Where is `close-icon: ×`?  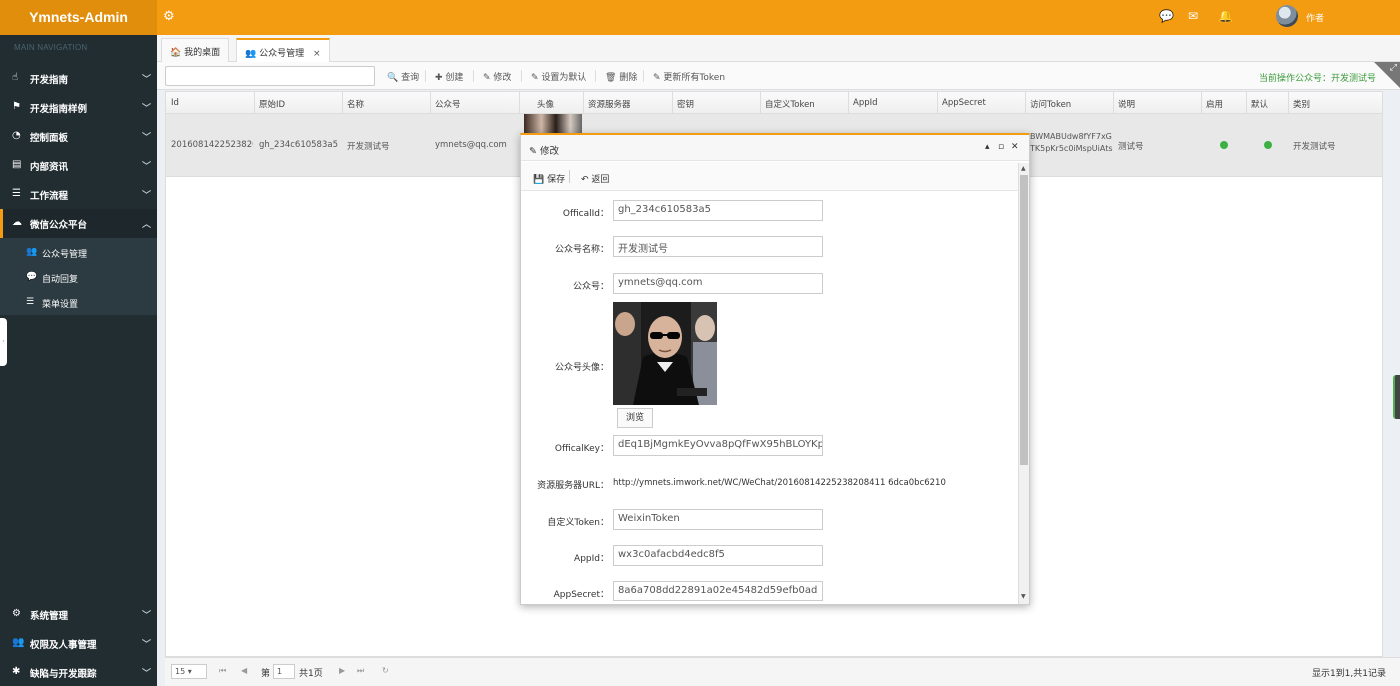 close-icon: × is located at coordinates (317, 54).